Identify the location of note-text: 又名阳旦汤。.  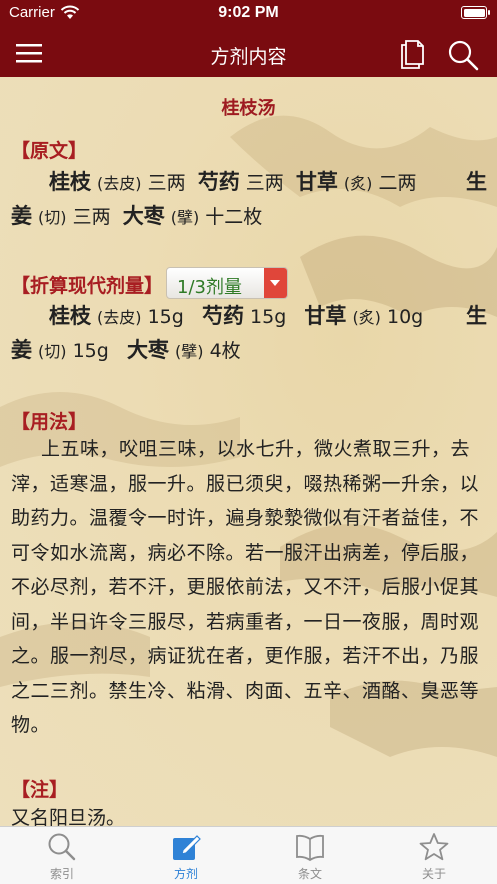
(68, 816).